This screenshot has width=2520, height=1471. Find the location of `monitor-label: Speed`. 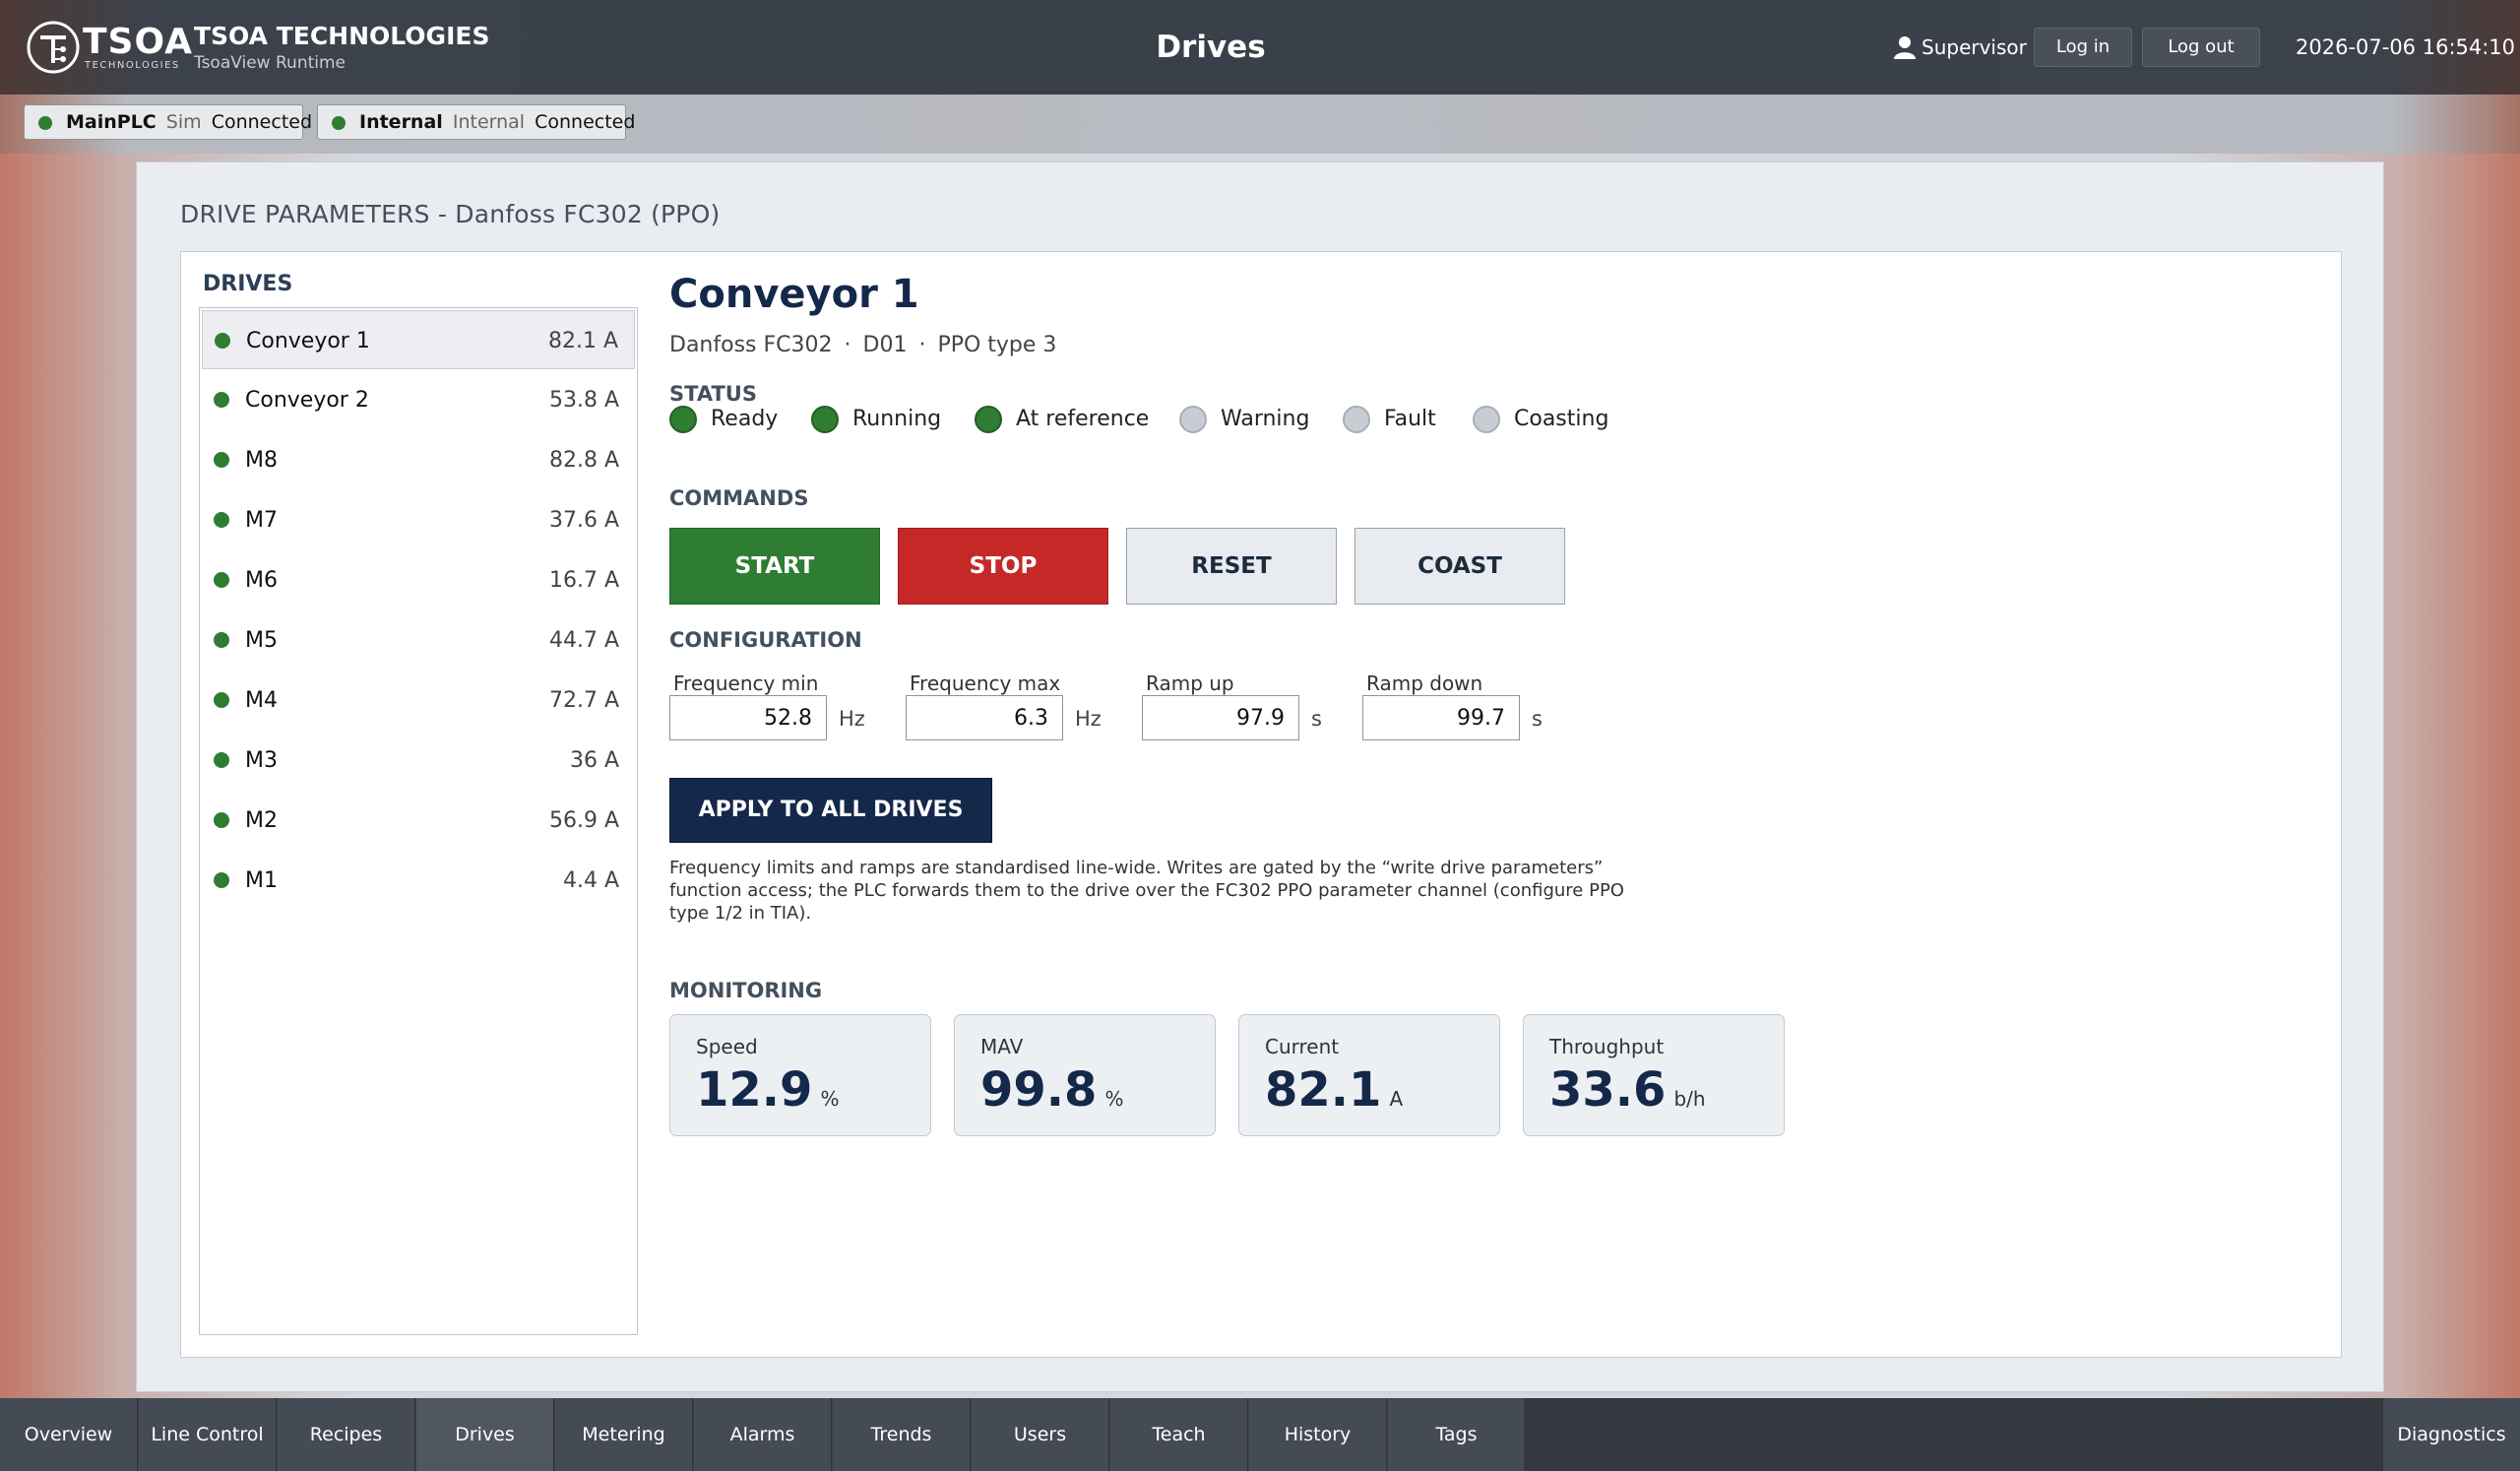

monitor-label: Speed is located at coordinates (727, 1046).